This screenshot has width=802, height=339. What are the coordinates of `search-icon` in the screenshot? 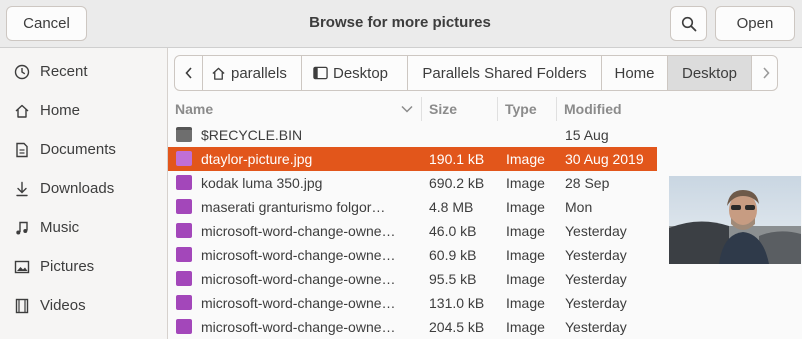 It's located at (688, 23).